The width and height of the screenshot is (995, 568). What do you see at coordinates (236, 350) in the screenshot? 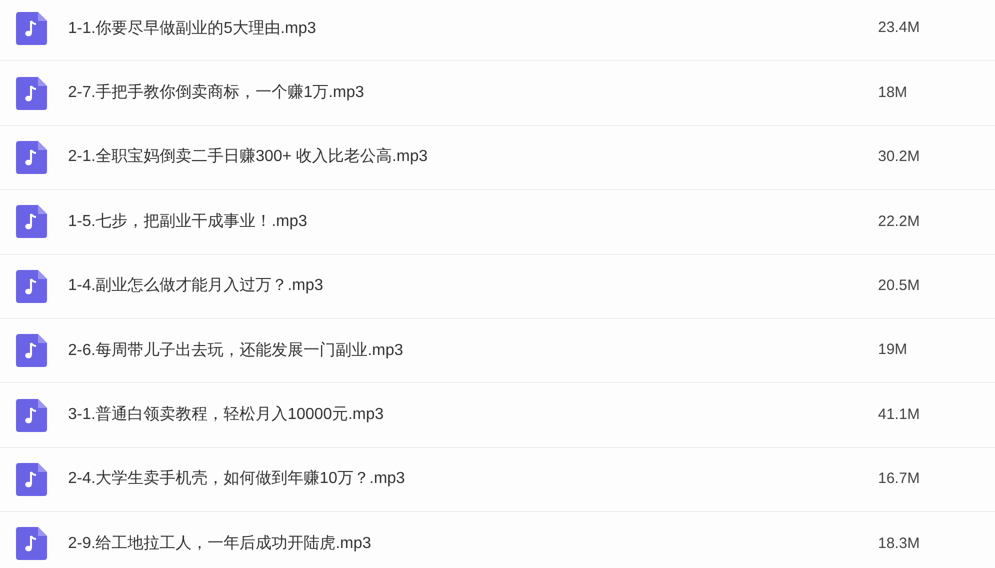
I see `file-name: 2-6.每周带儿子出去玩，还能发展一门副业.mp3` at bounding box center [236, 350].